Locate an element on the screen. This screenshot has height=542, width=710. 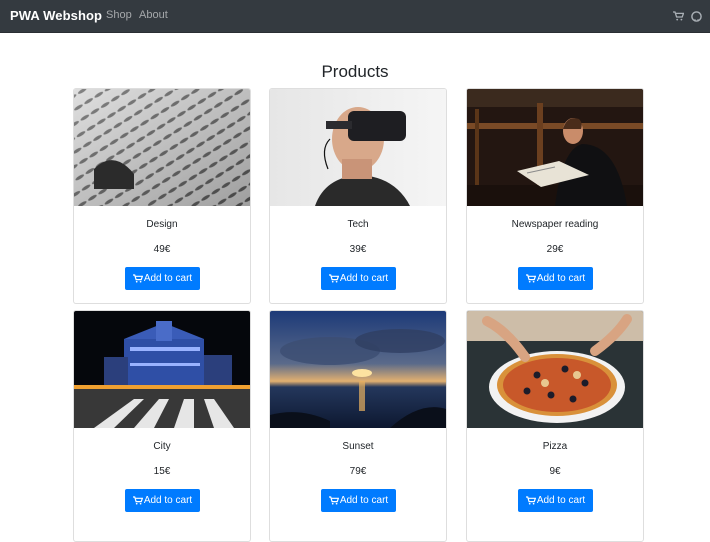
nav-link-about: About is located at coordinates (153, 15).